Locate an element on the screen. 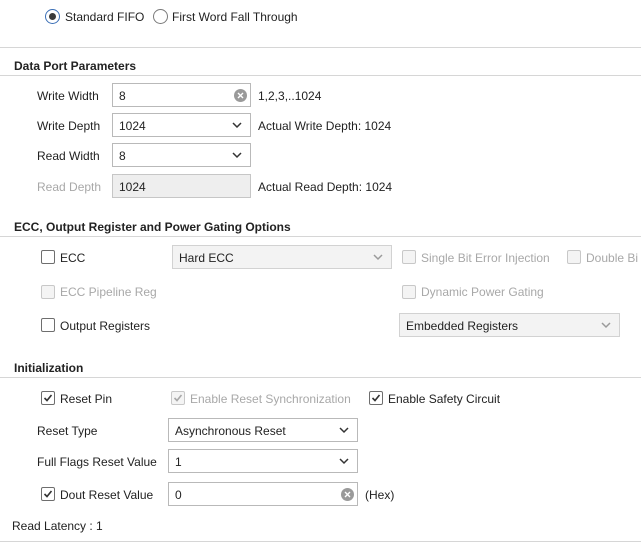 The width and height of the screenshot is (641, 544). dynamic-power-gating-label: Dynamic Power Gating is located at coordinates (482, 292).